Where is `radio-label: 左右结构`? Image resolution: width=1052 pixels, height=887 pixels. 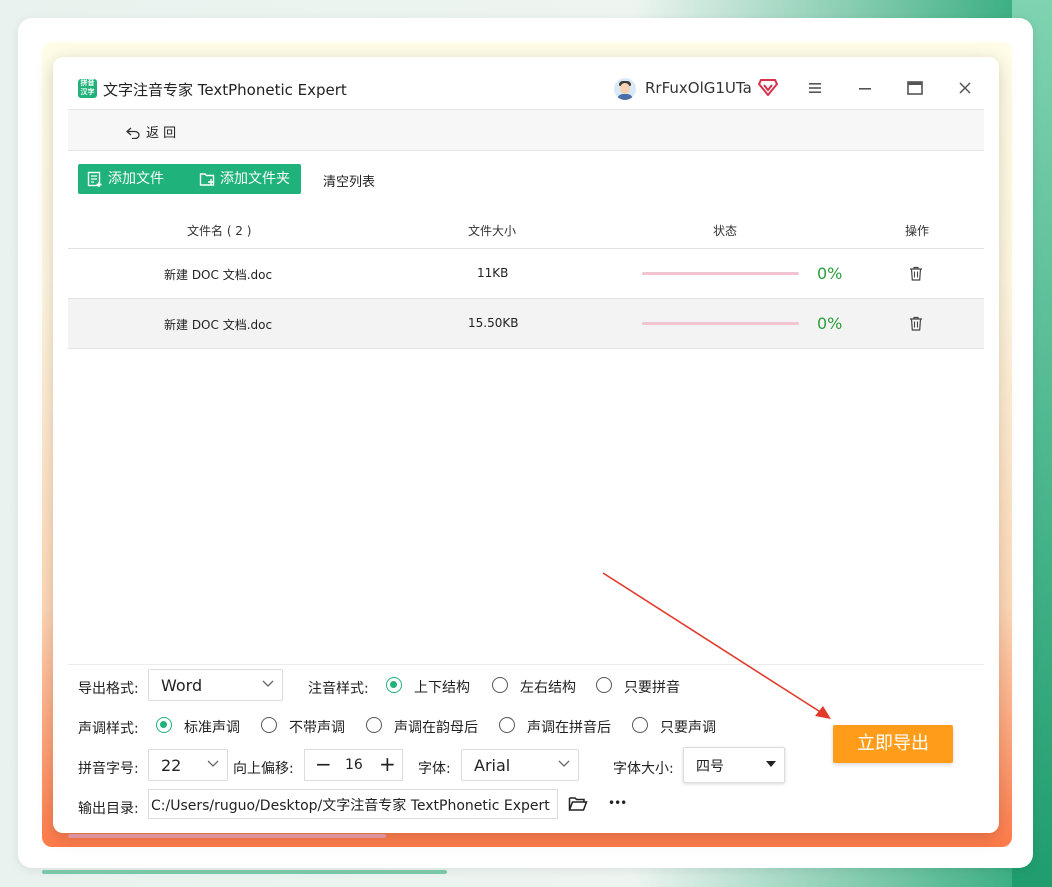 radio-label: 左右结构 is located at coordinates (548, 688).